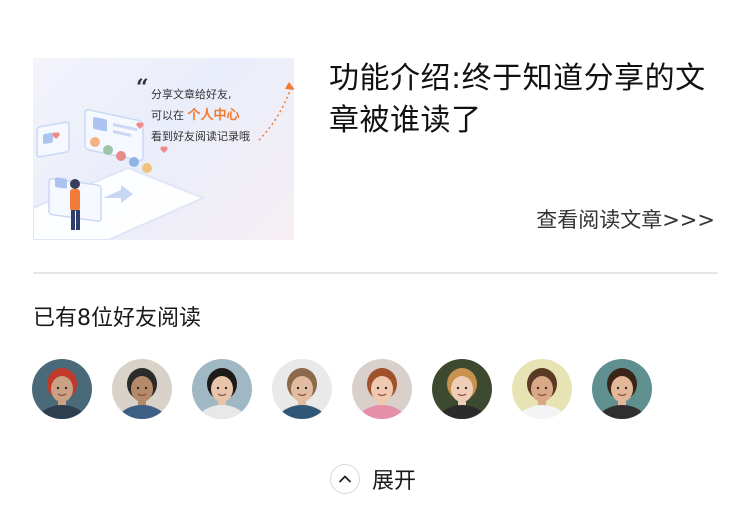  I want to click on view-article-link: 查看阅读文章>>>, so click(625, 219).